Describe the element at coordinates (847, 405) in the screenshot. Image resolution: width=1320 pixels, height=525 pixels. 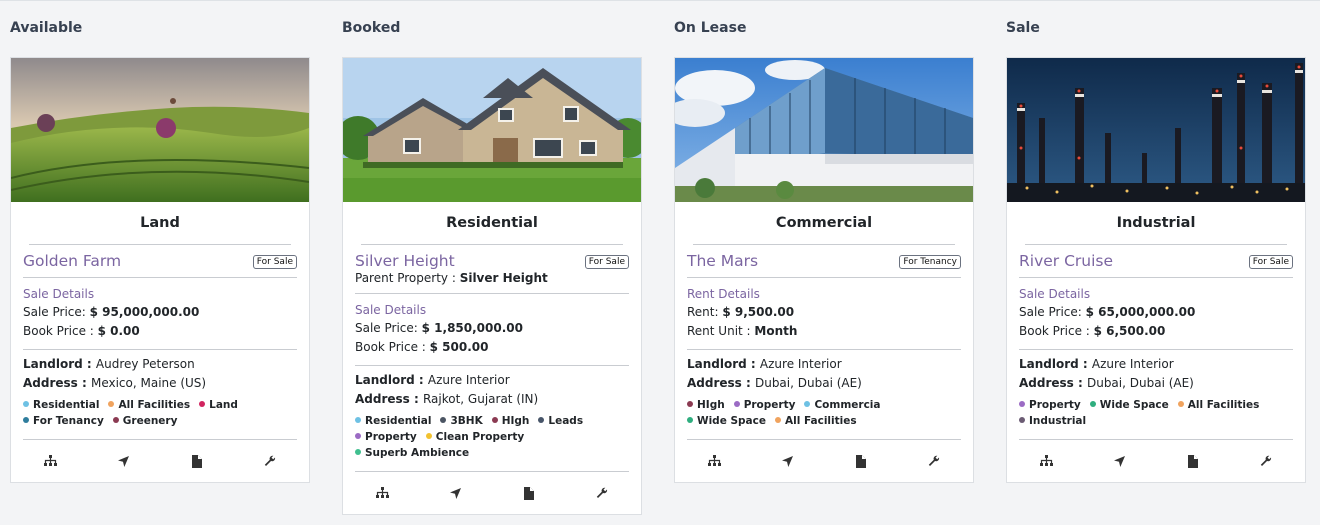
I see `tag-label: Commercia` at that location.